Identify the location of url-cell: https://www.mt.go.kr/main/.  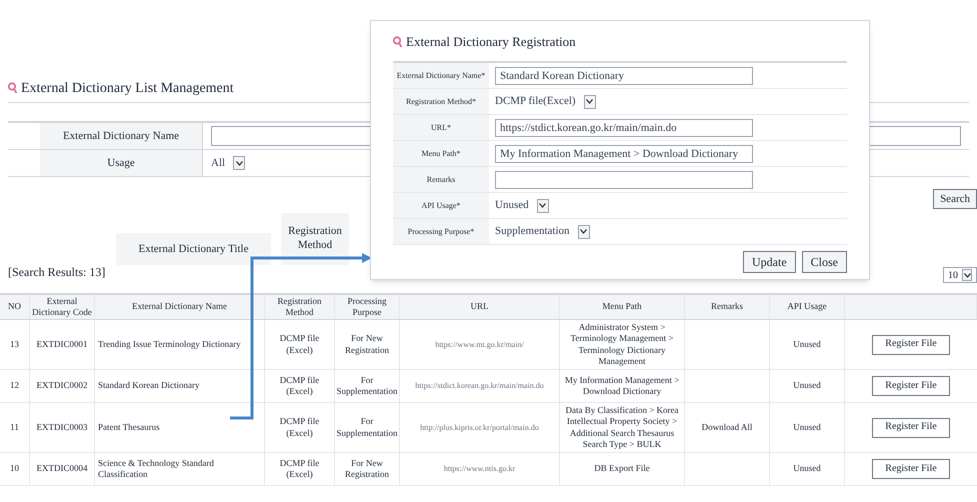
(479, 345).